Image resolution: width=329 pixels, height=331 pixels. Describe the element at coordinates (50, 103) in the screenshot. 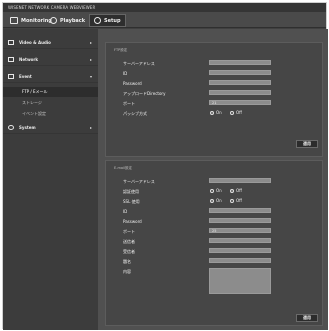

I see `sidebar-subitem-storage: ストレージ` at that location.